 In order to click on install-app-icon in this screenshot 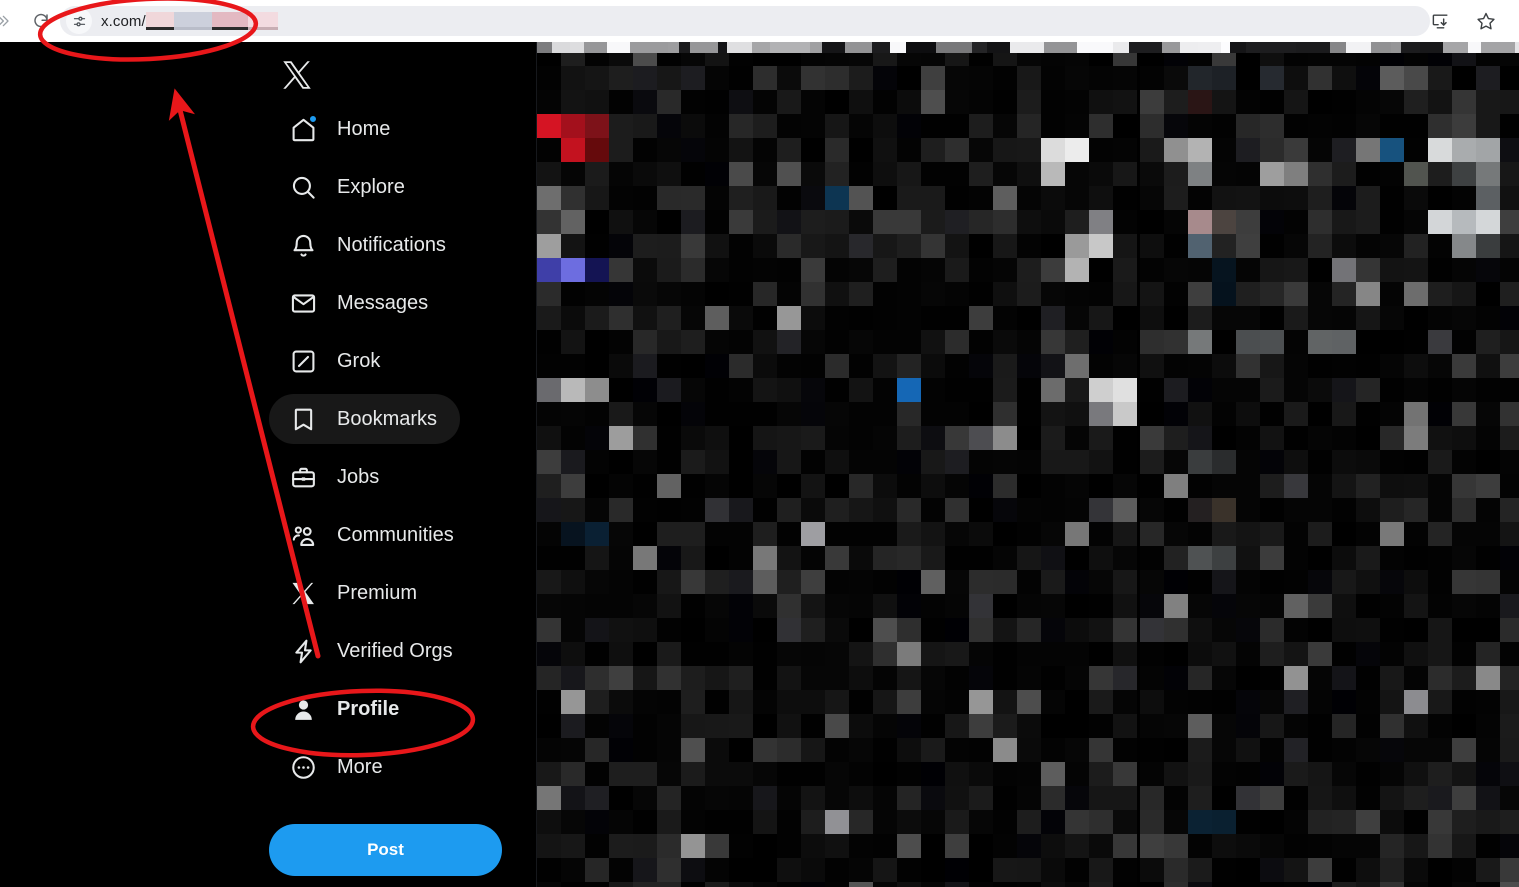, I will do `click(1440, 21)`.